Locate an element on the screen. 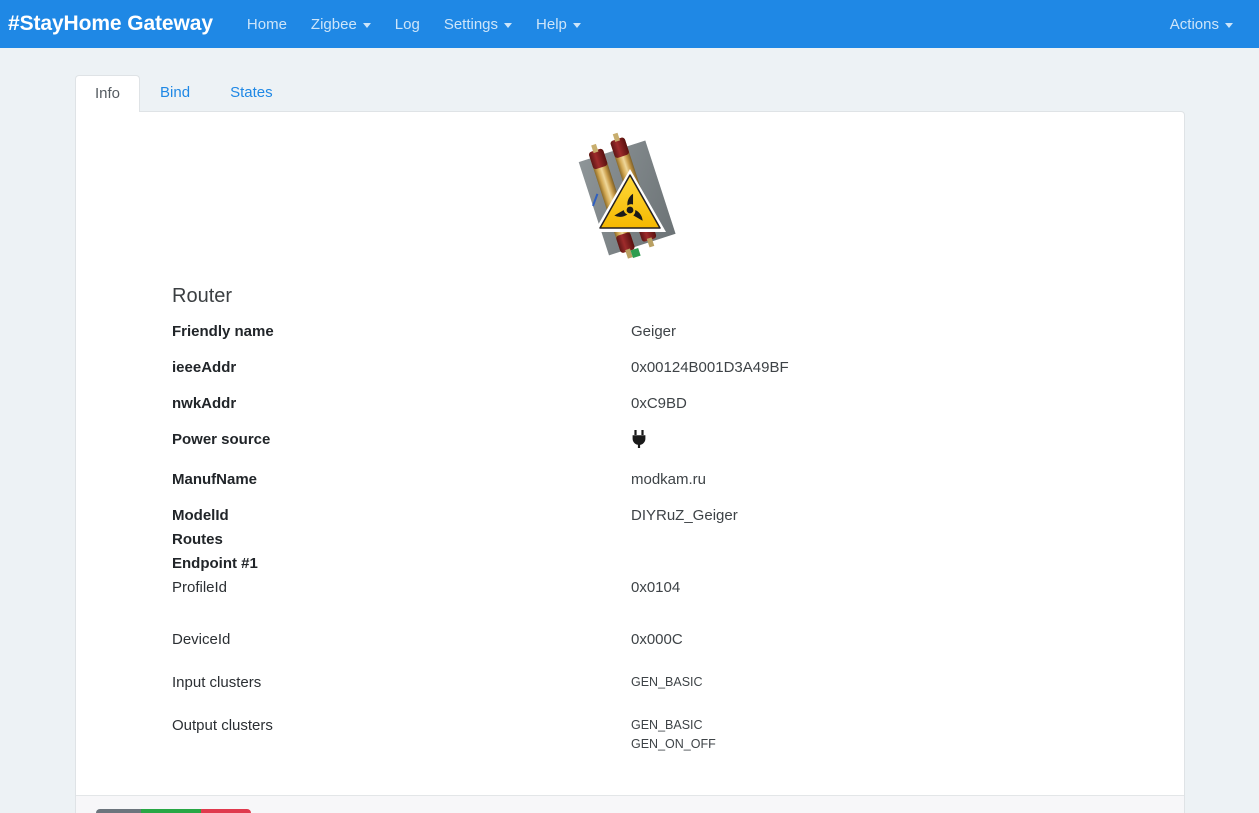 This screenshot has height=813, width=1259. table-row: nwkAddr 0xC9BD is located at coordinates (672, 412).